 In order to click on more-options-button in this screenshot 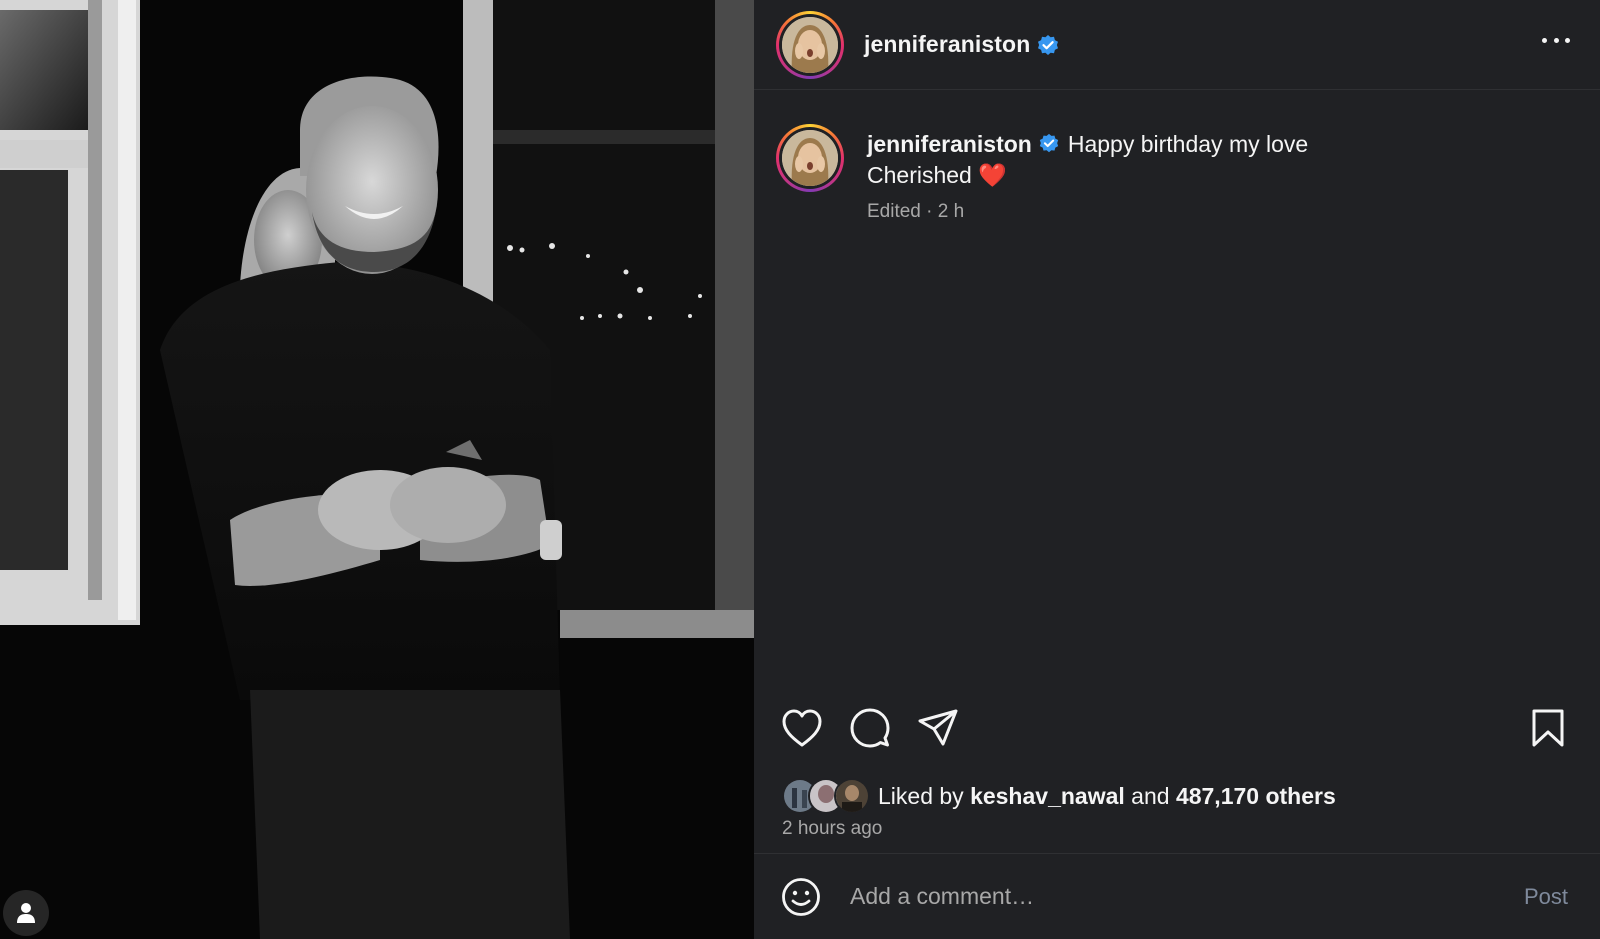, I will do `click(1556, 40)`.